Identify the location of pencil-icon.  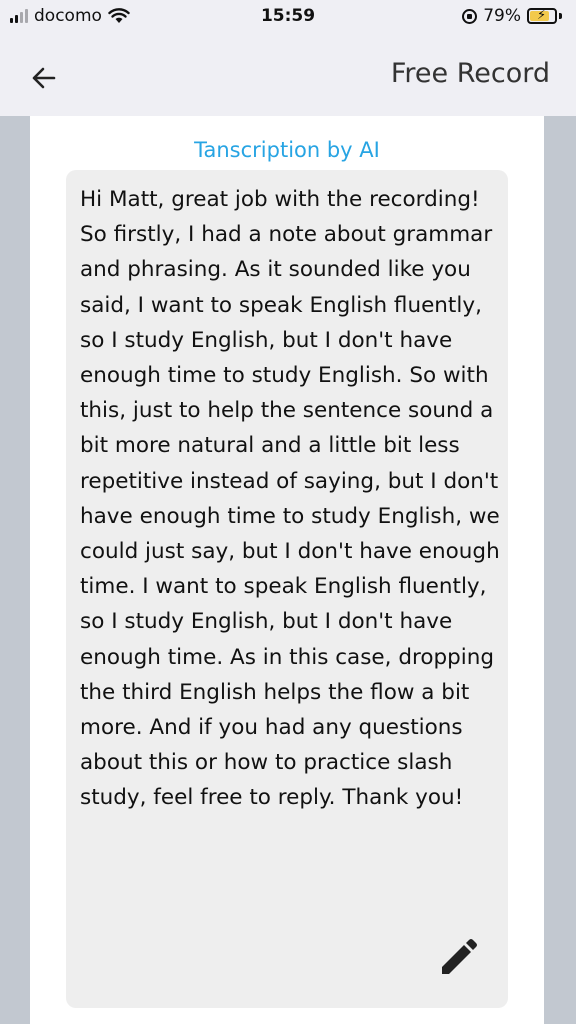
(459, 956).